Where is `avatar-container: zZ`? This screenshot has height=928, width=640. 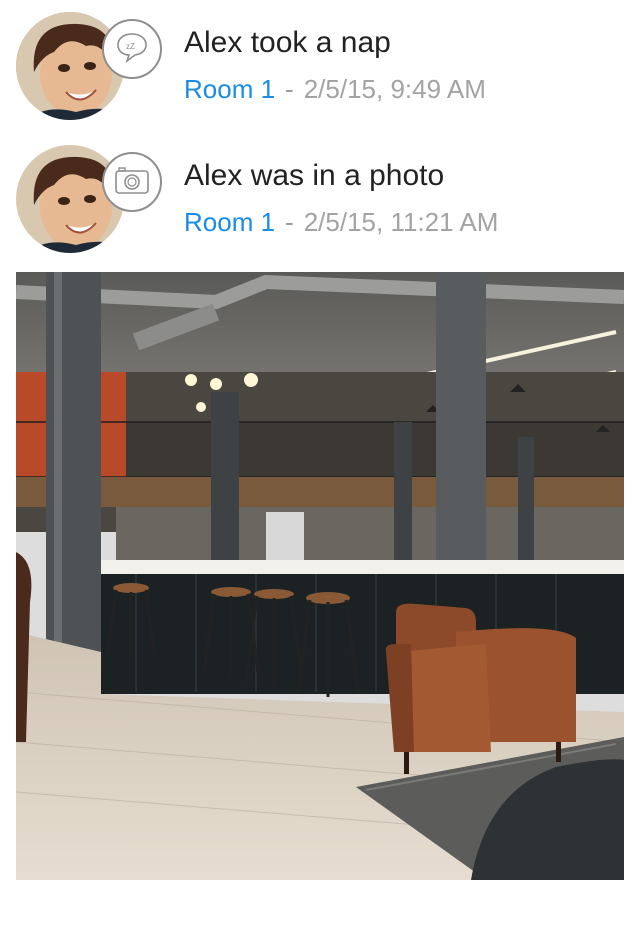 avatar-container: zZ is located at coordinates (89, 68).